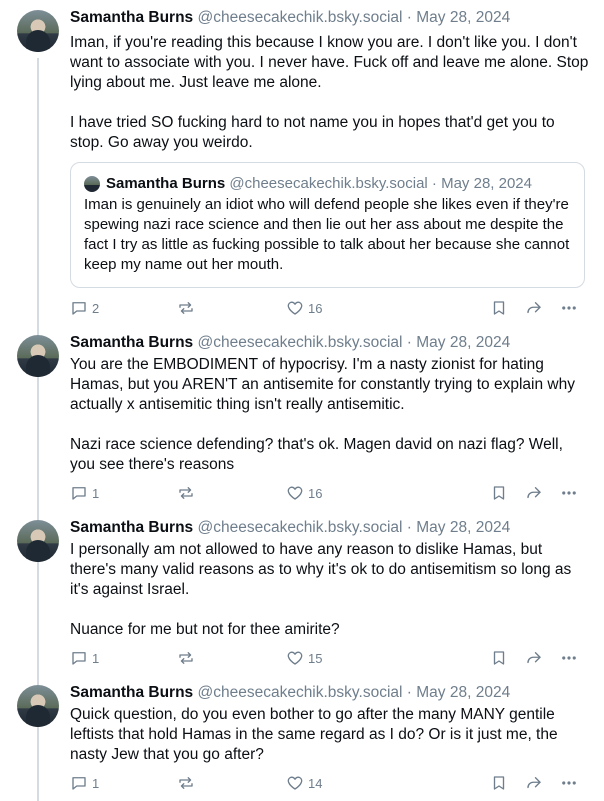 The image size is (604, 801). What do you see at coordinates (327, 493) in the screenshot?
I see `post-actions: 1 16` at bounding box center [327, 493].